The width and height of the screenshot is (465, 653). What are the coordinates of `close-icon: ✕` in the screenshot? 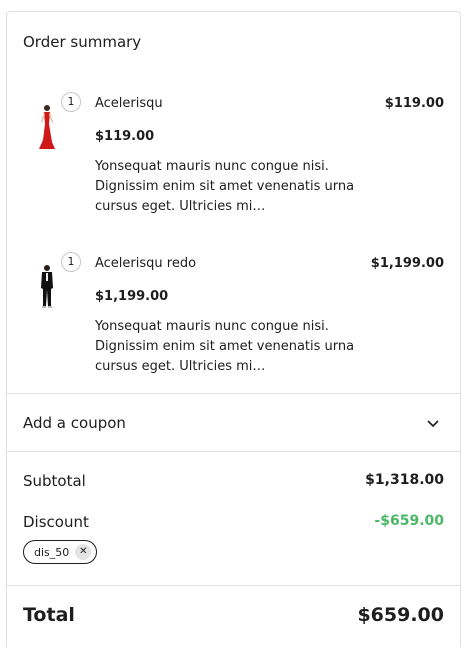 It's located at (83, 552).